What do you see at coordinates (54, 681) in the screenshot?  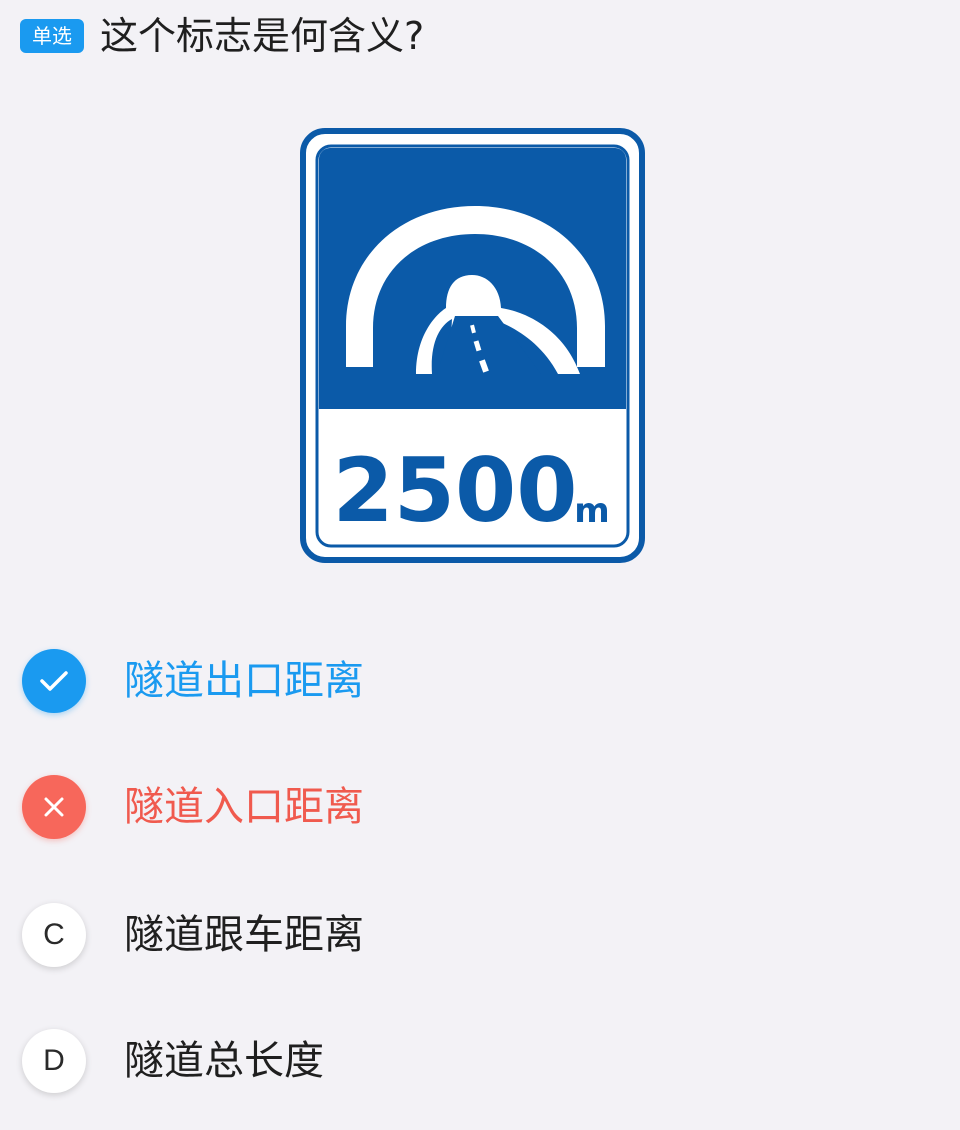 I see `check-icon` at bounding box center [54, 681].